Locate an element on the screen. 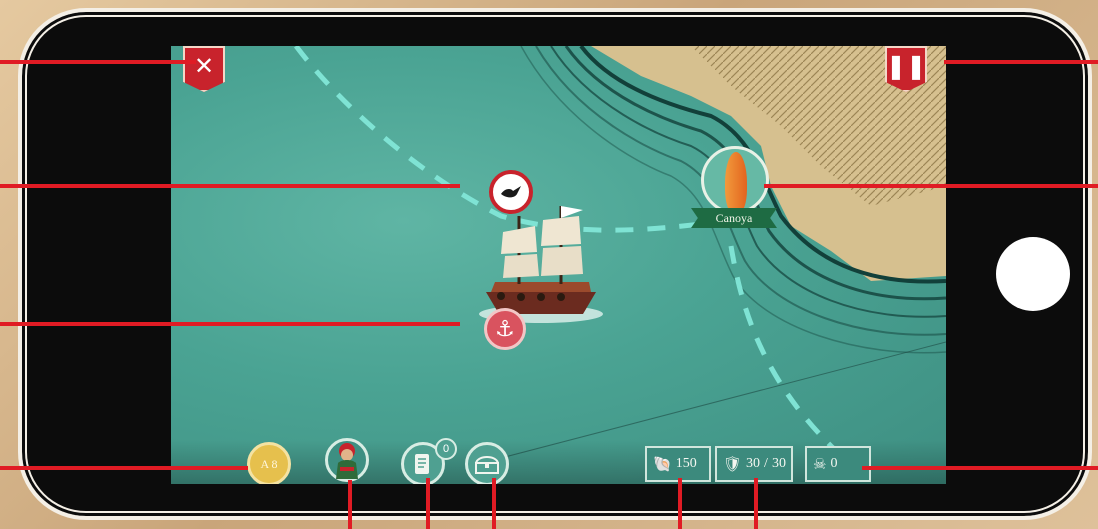 Image resolution: width=1098 pixels, height=529 pixels. kills-counter: ☠ 0 is located at coordinates (838, 464).